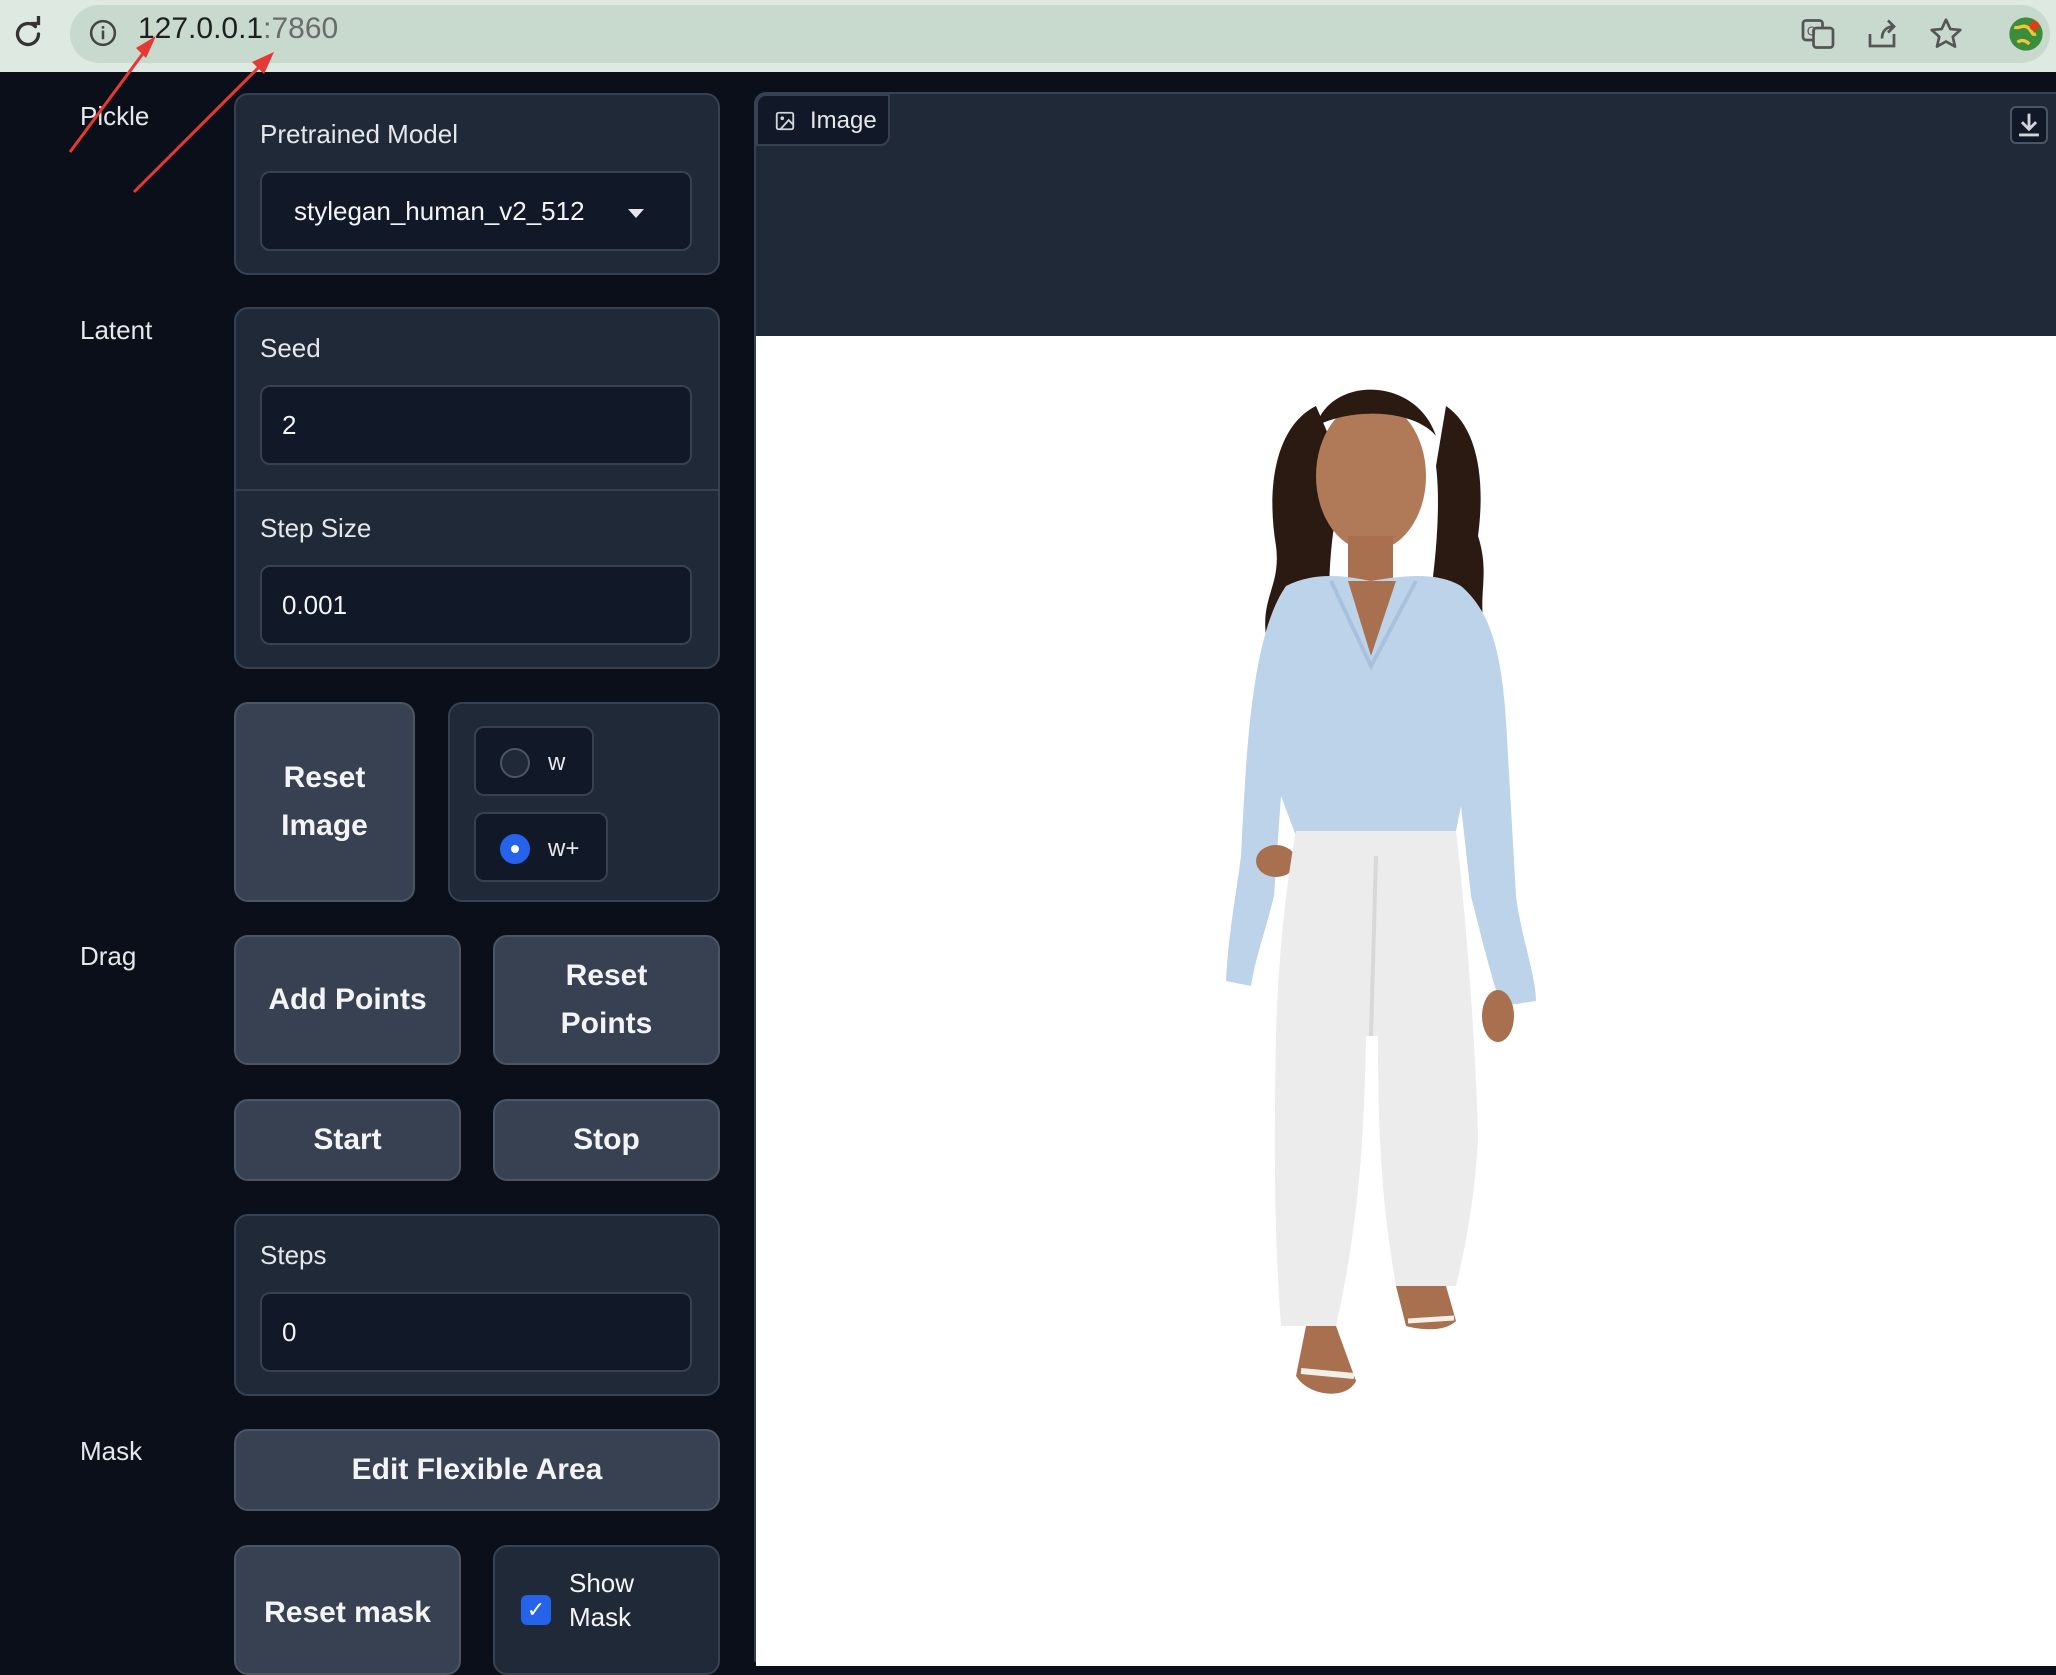  What do you see at coordinates (564, 848) in the screenshot?
I see `radio-label-w-plus: w+` at bounding box center [564, 848].